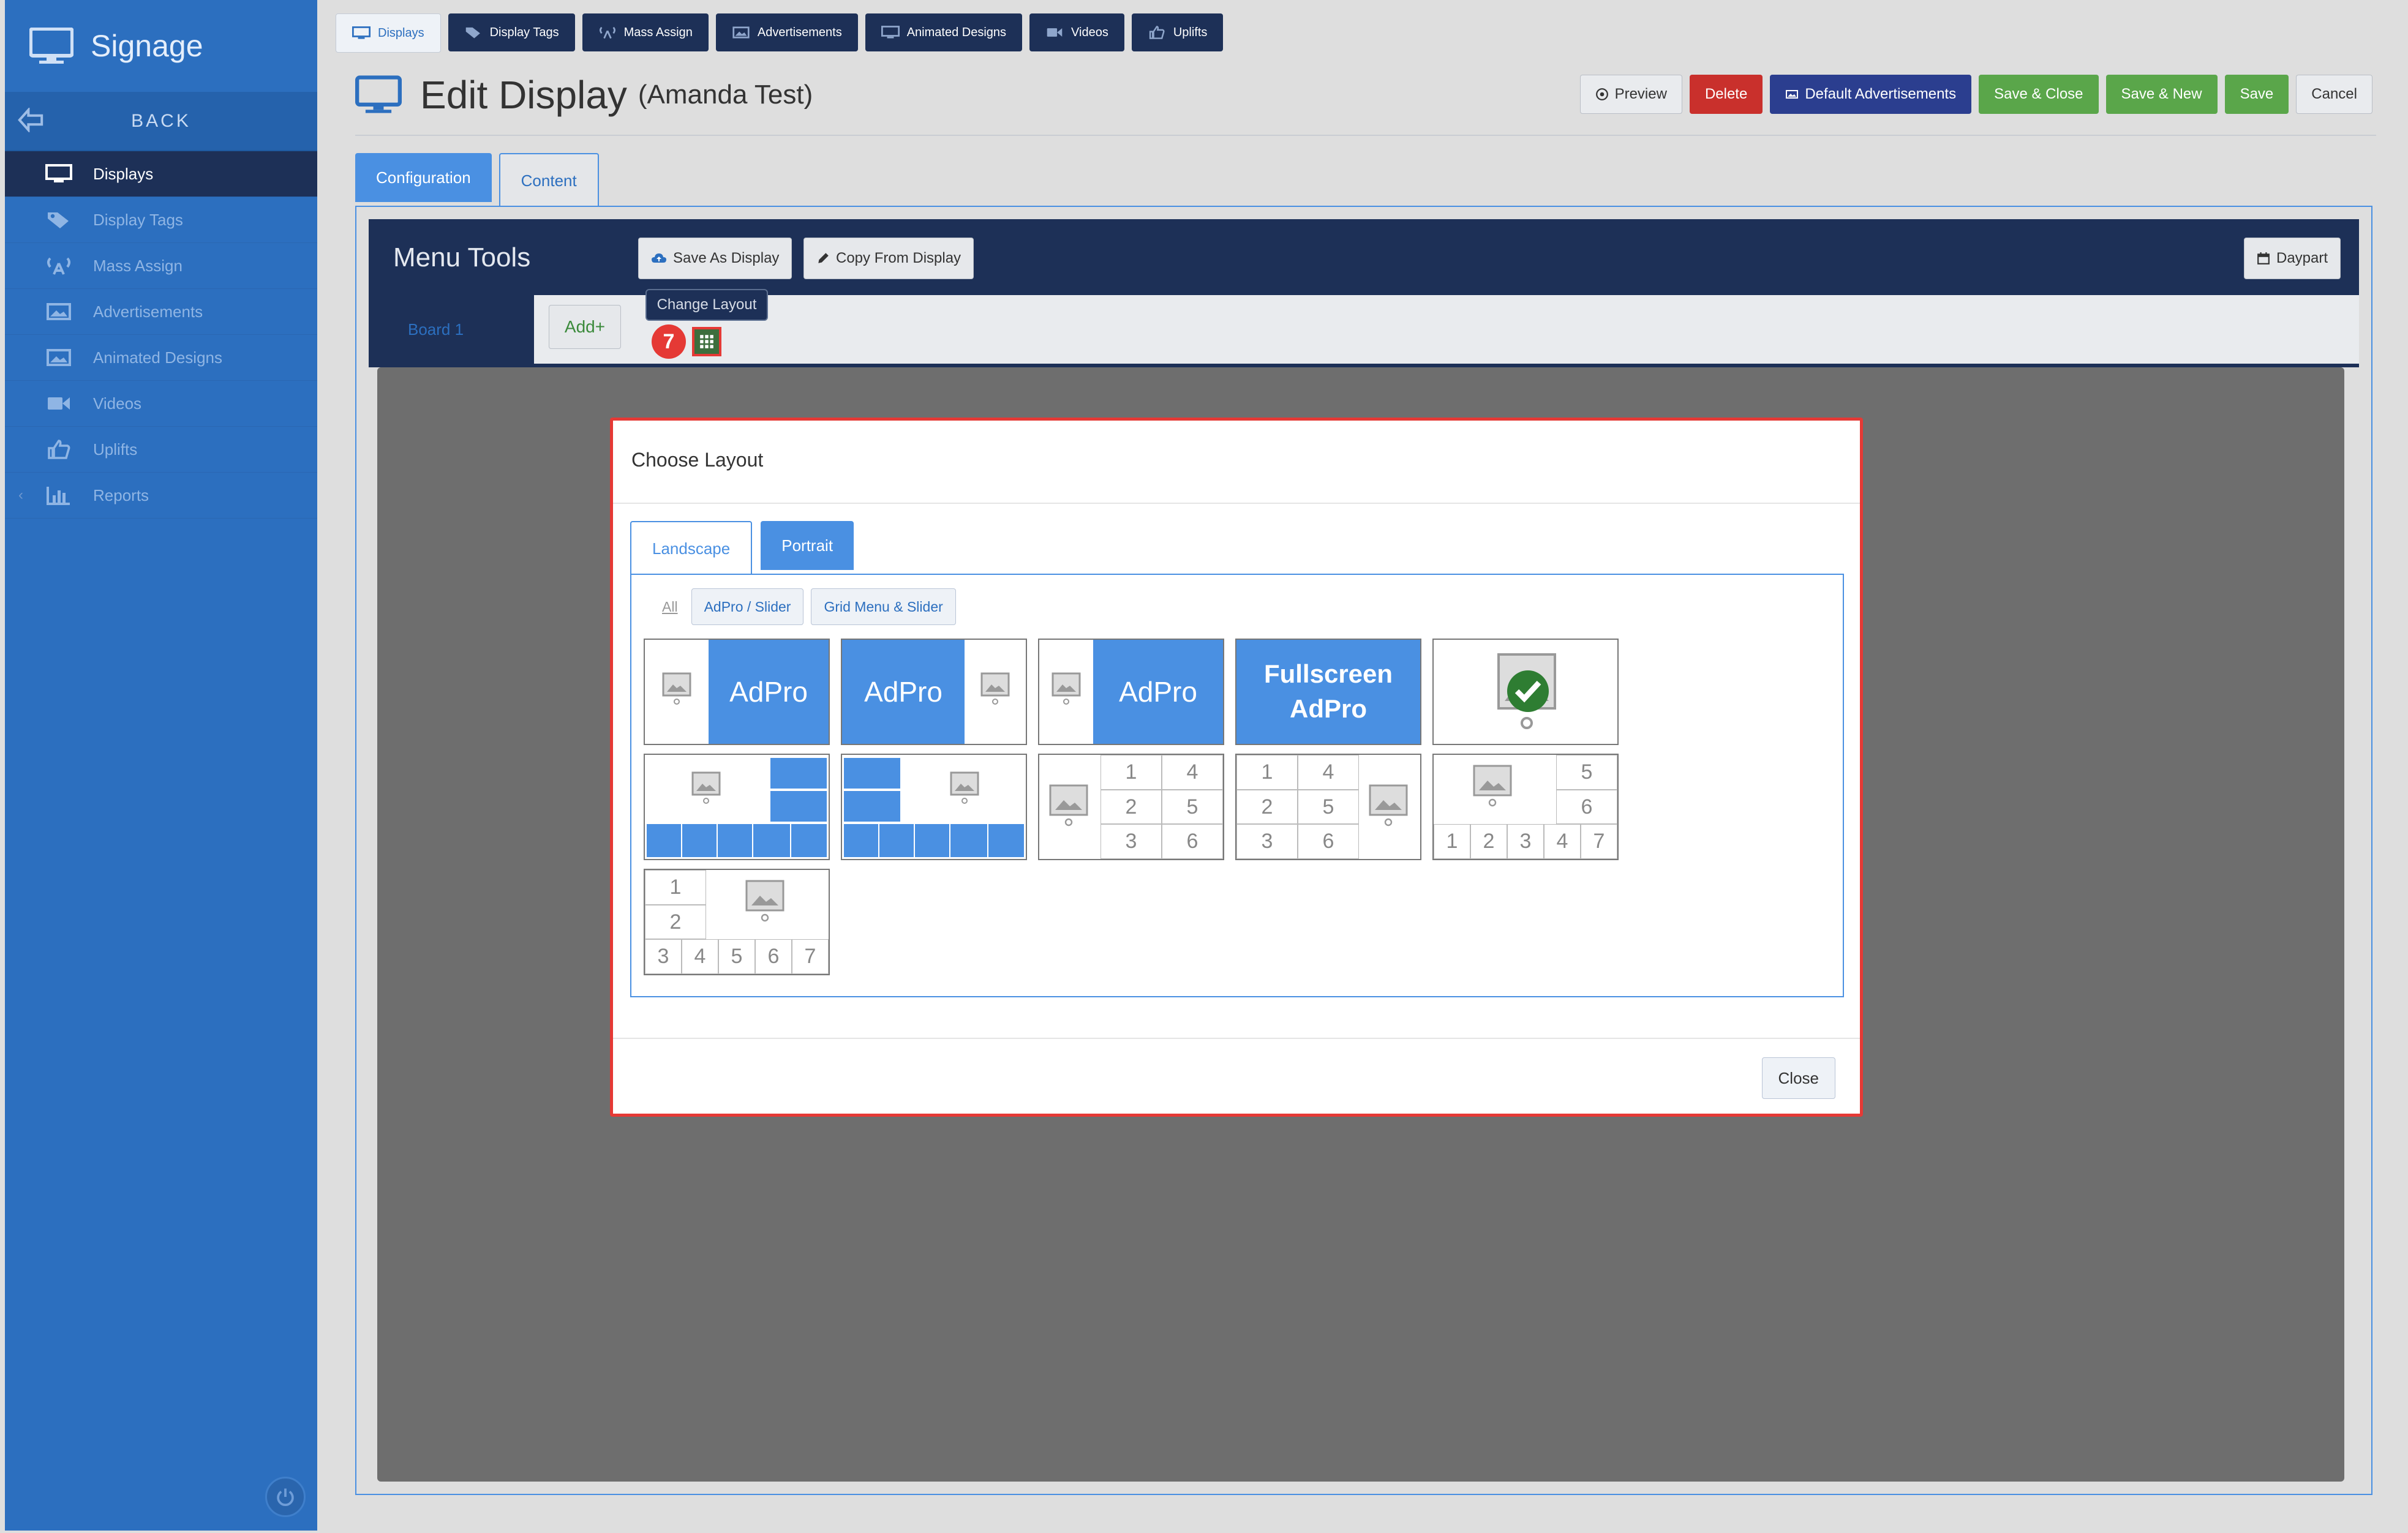 The height and width of the screenshot is (1533, 2408). Describe the element at coordinates (898, 258) in the screenshot. I see `copy-from-display-label: Copy From Display` at that location.